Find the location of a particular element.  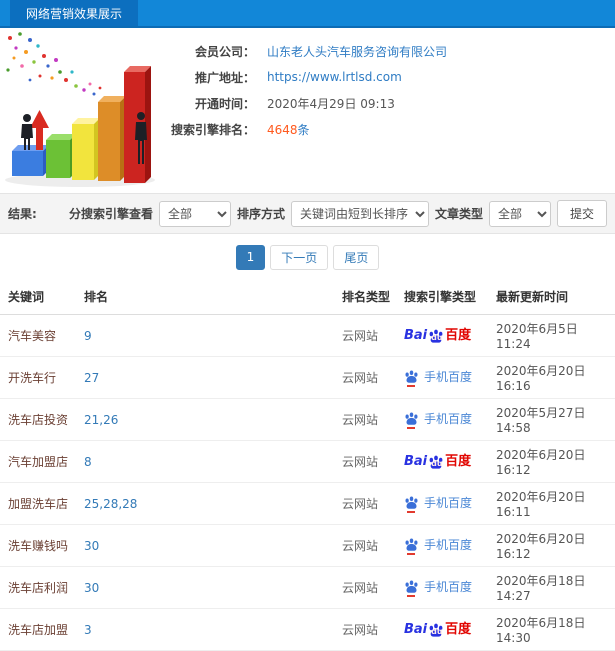

header-rank-type: 排名类型 is located at coordinates (369, 297).